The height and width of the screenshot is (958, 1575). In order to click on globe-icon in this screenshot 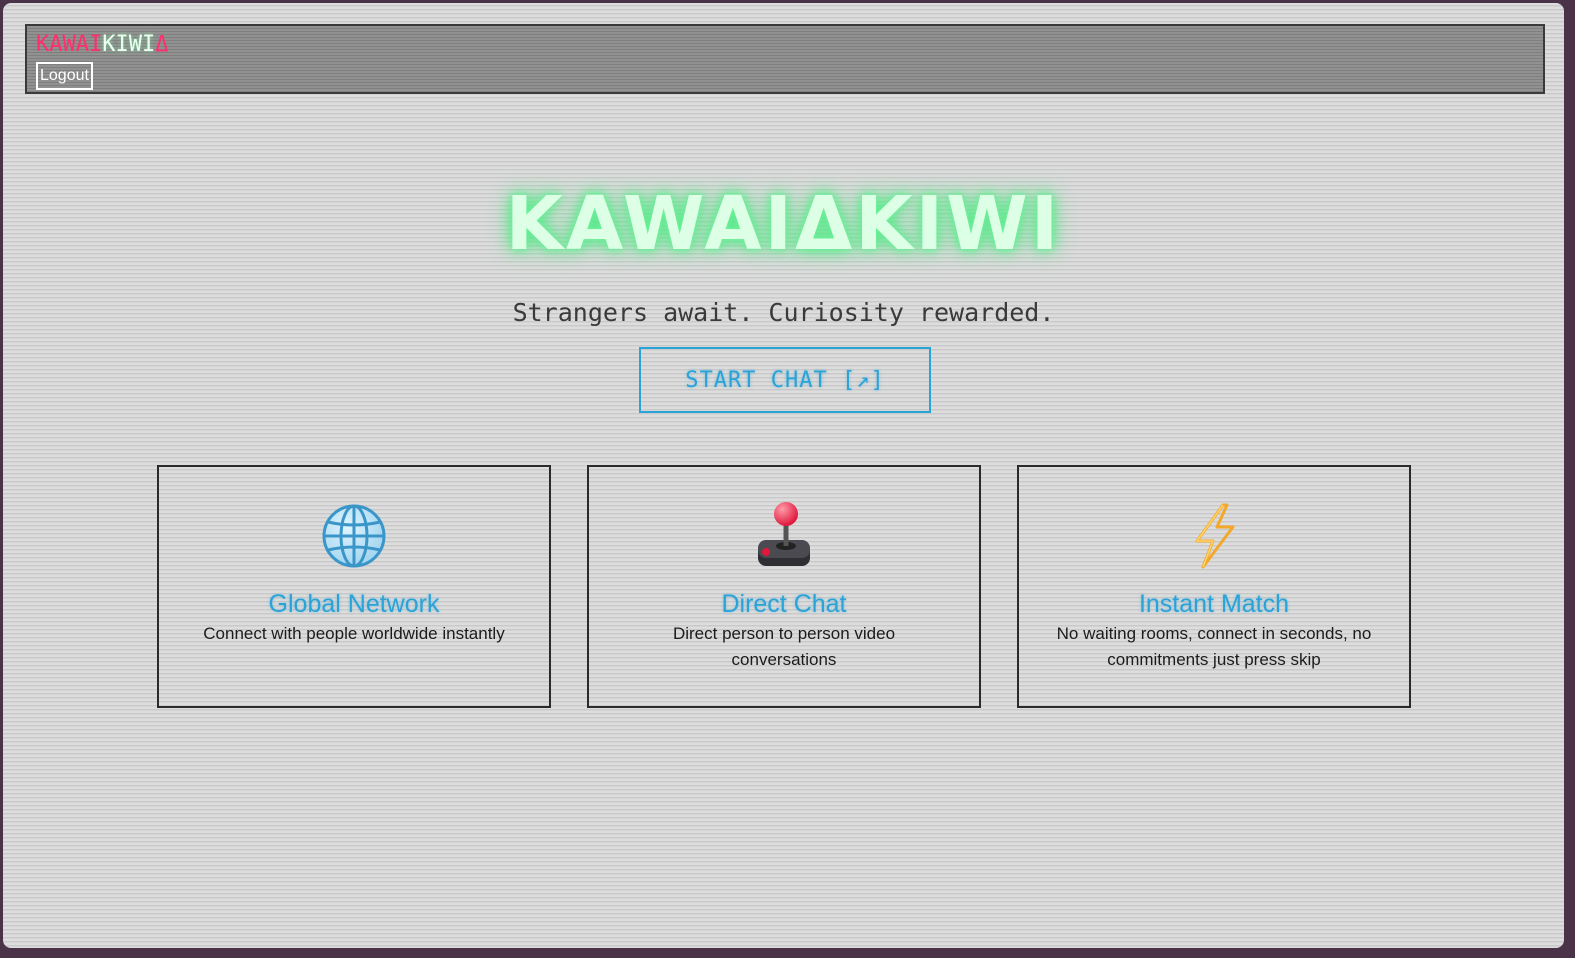, I will do `click(354, 536)`.